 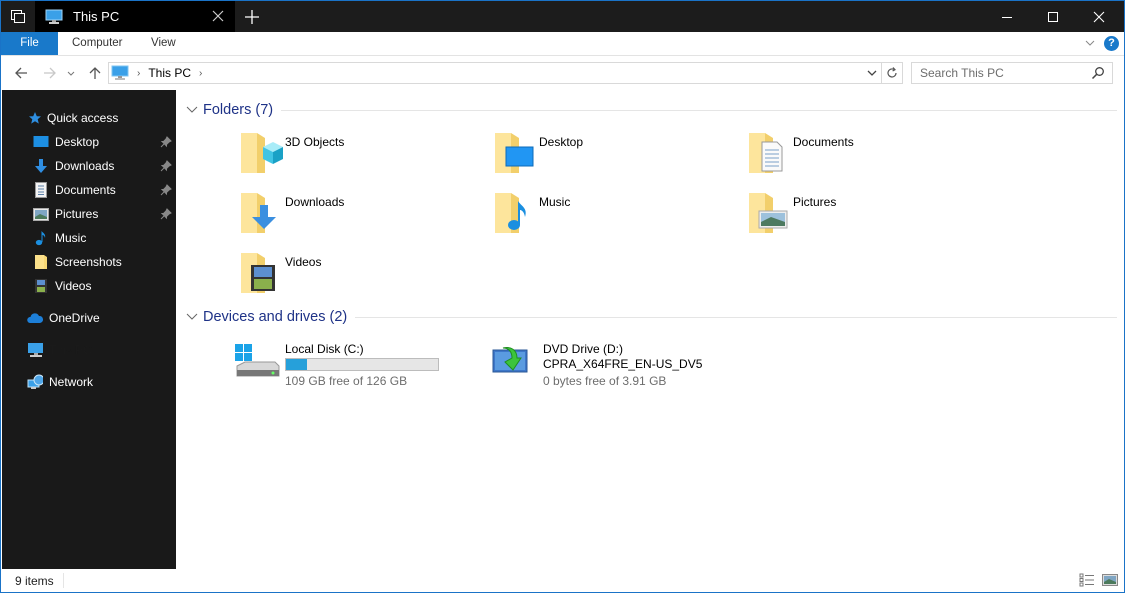 What do you see at coordinates (163, 43) in the screenshot?
I see `tab-view: View` at bounding box center [163, 43].